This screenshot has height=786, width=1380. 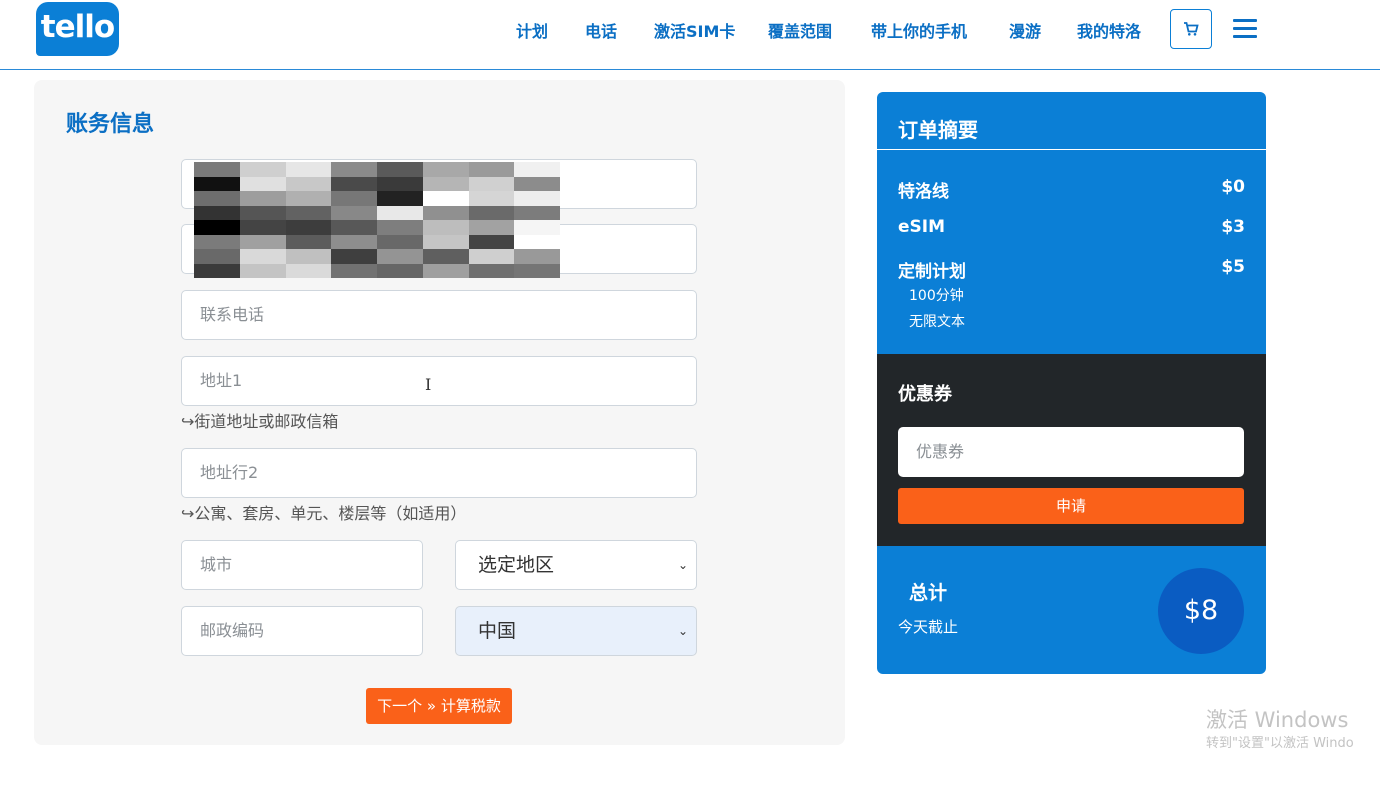 I want to click on total-label: 总计, so click(x=928, y=593).